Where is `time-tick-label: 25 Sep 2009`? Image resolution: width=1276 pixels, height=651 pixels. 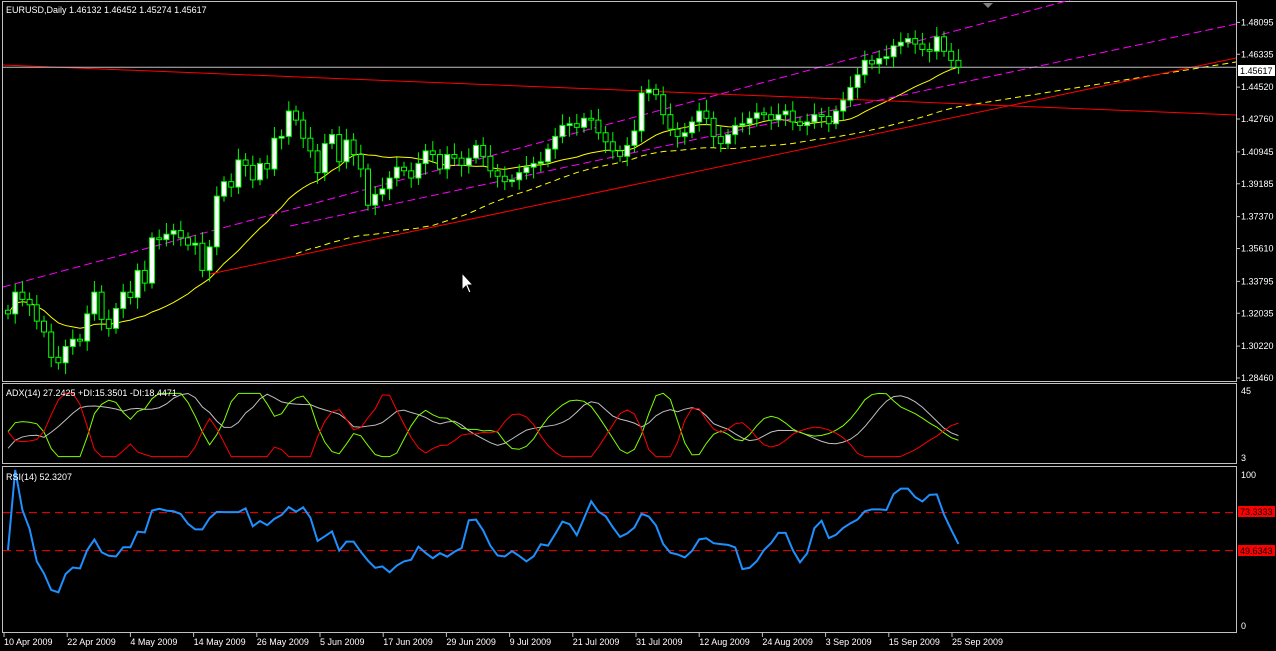 time-tick-label: 25 Sep 2009 is located at coordinates (977, 642).